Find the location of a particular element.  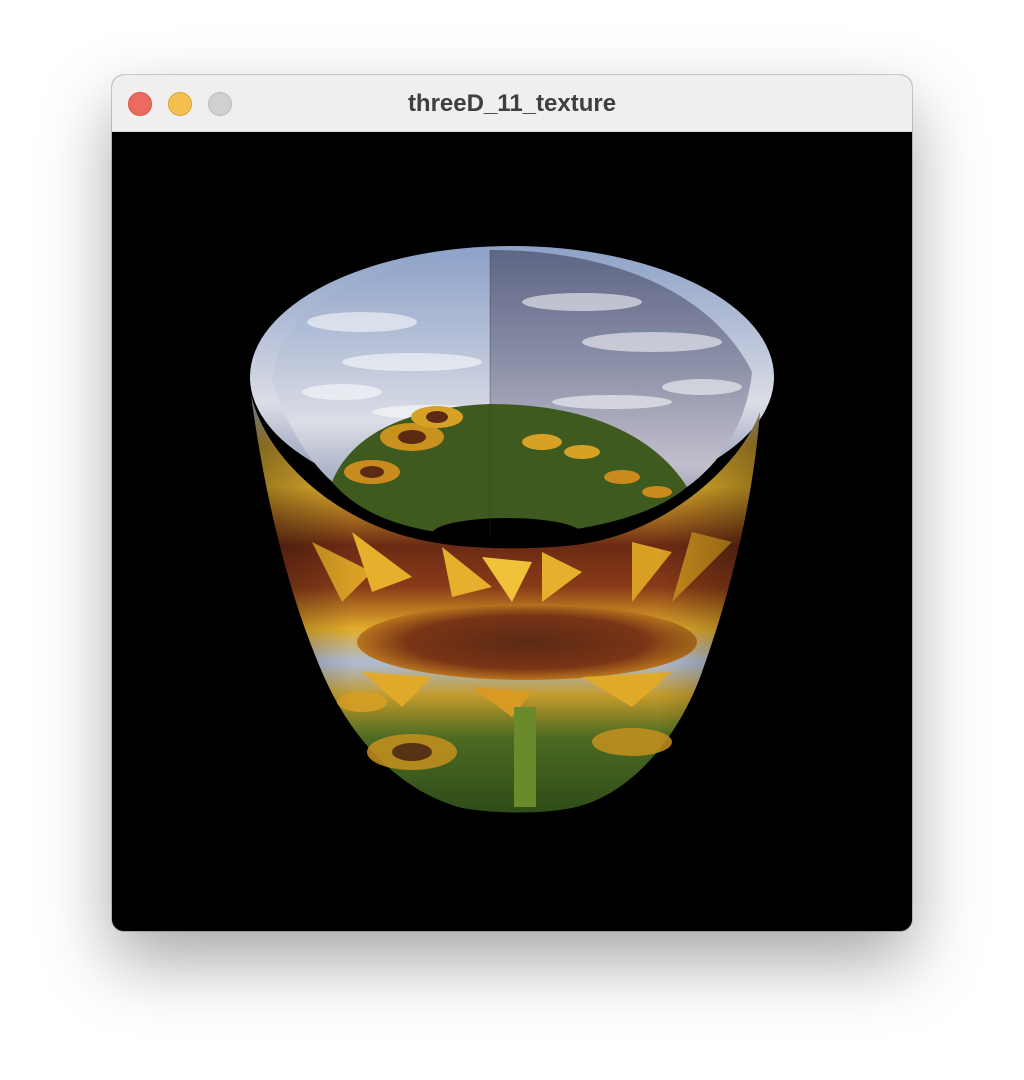

inner-bottom-opening is located at coordinates (507, 534).